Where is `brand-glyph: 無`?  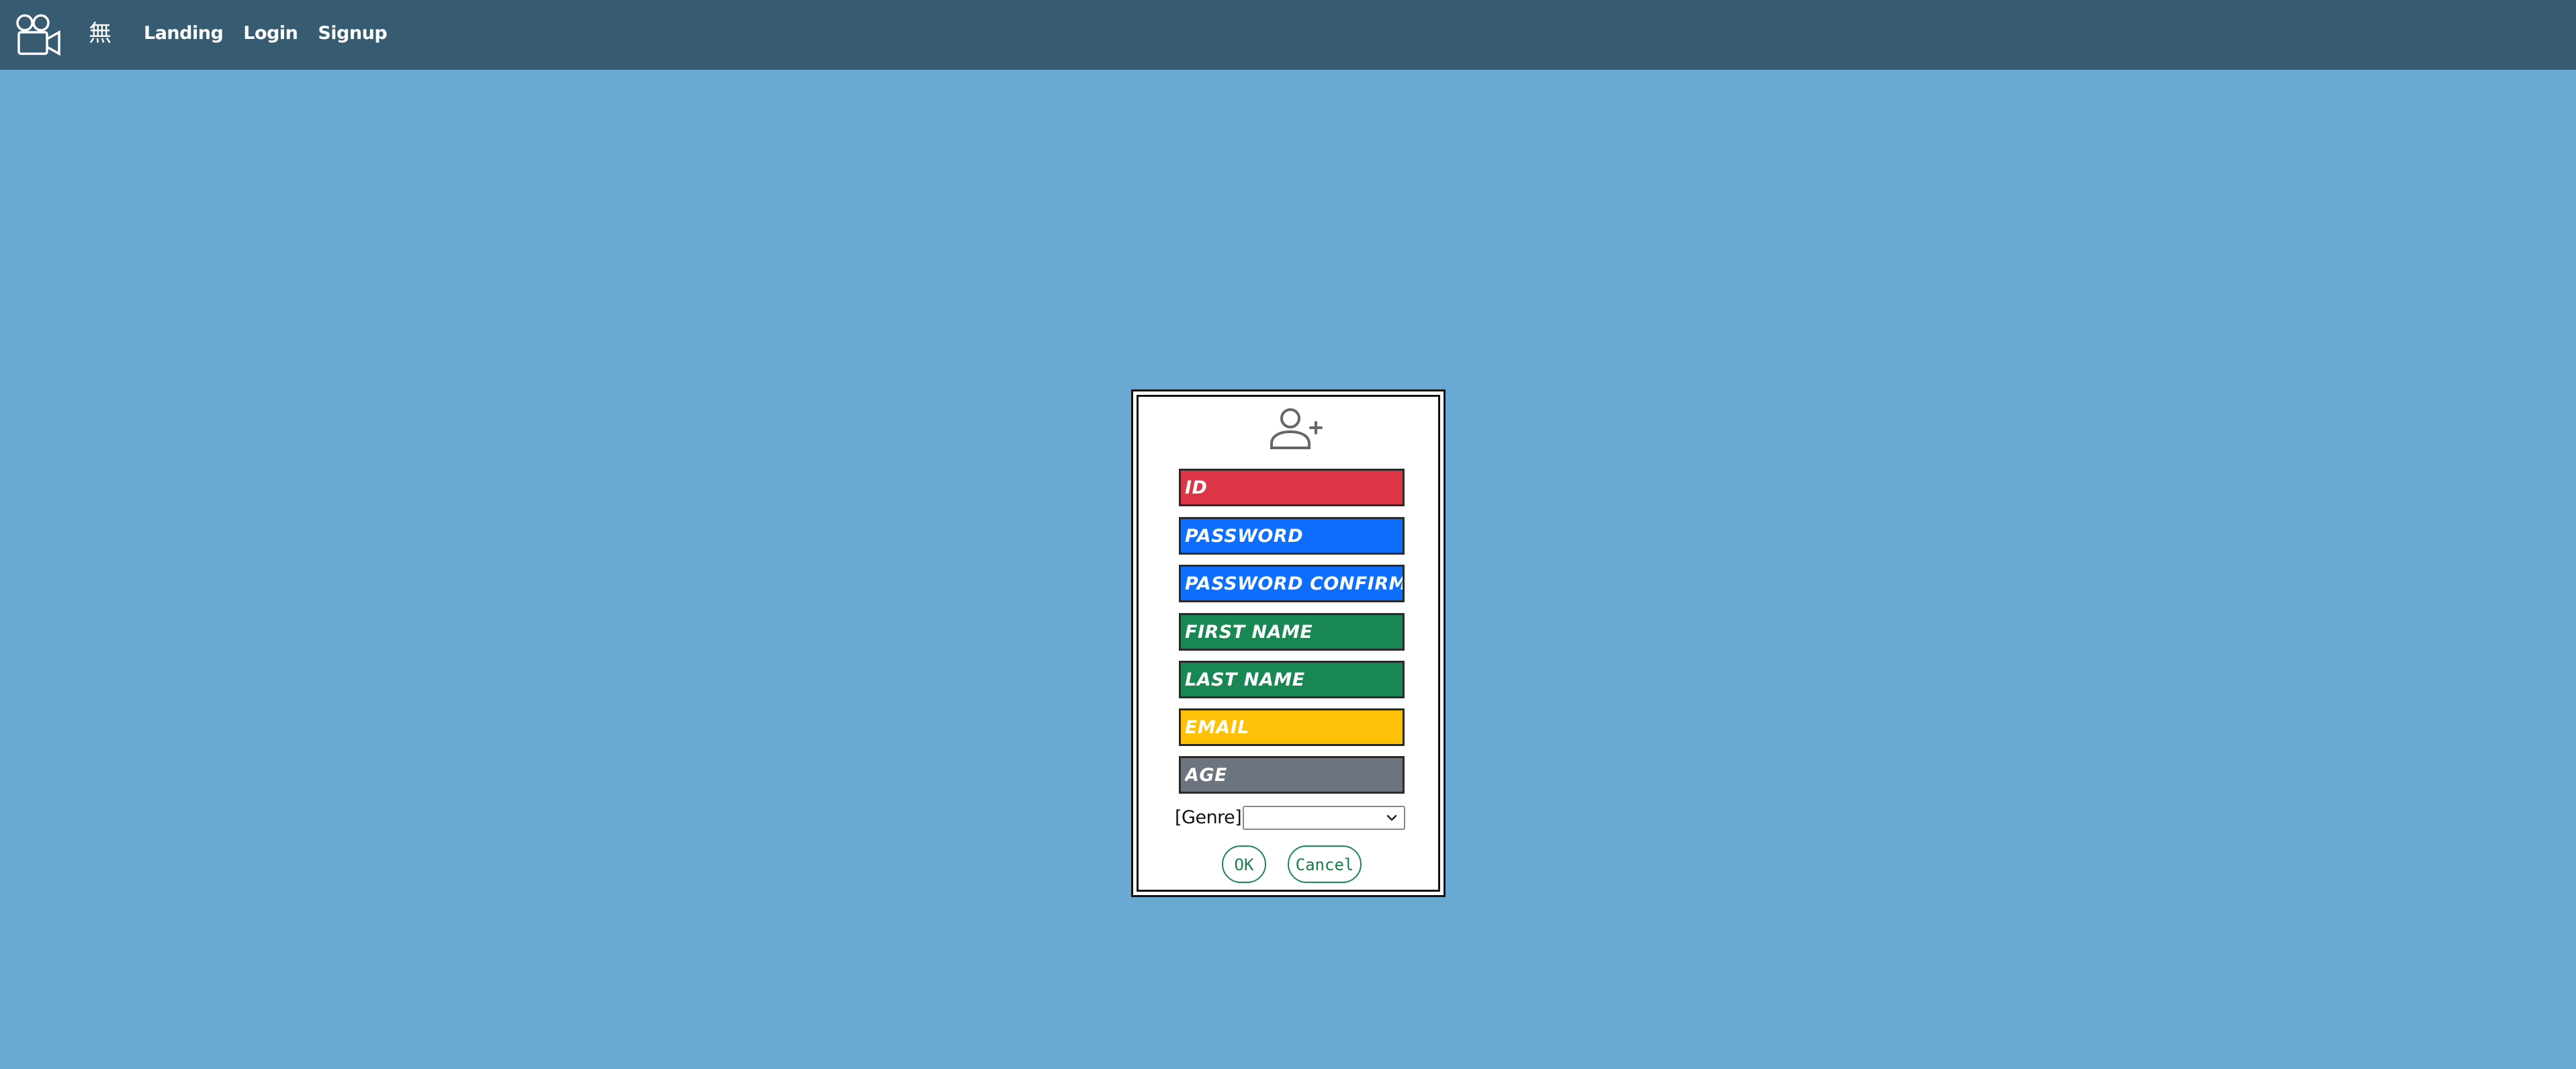
brand-glyph: 無 is located at coordinates (101, 33).